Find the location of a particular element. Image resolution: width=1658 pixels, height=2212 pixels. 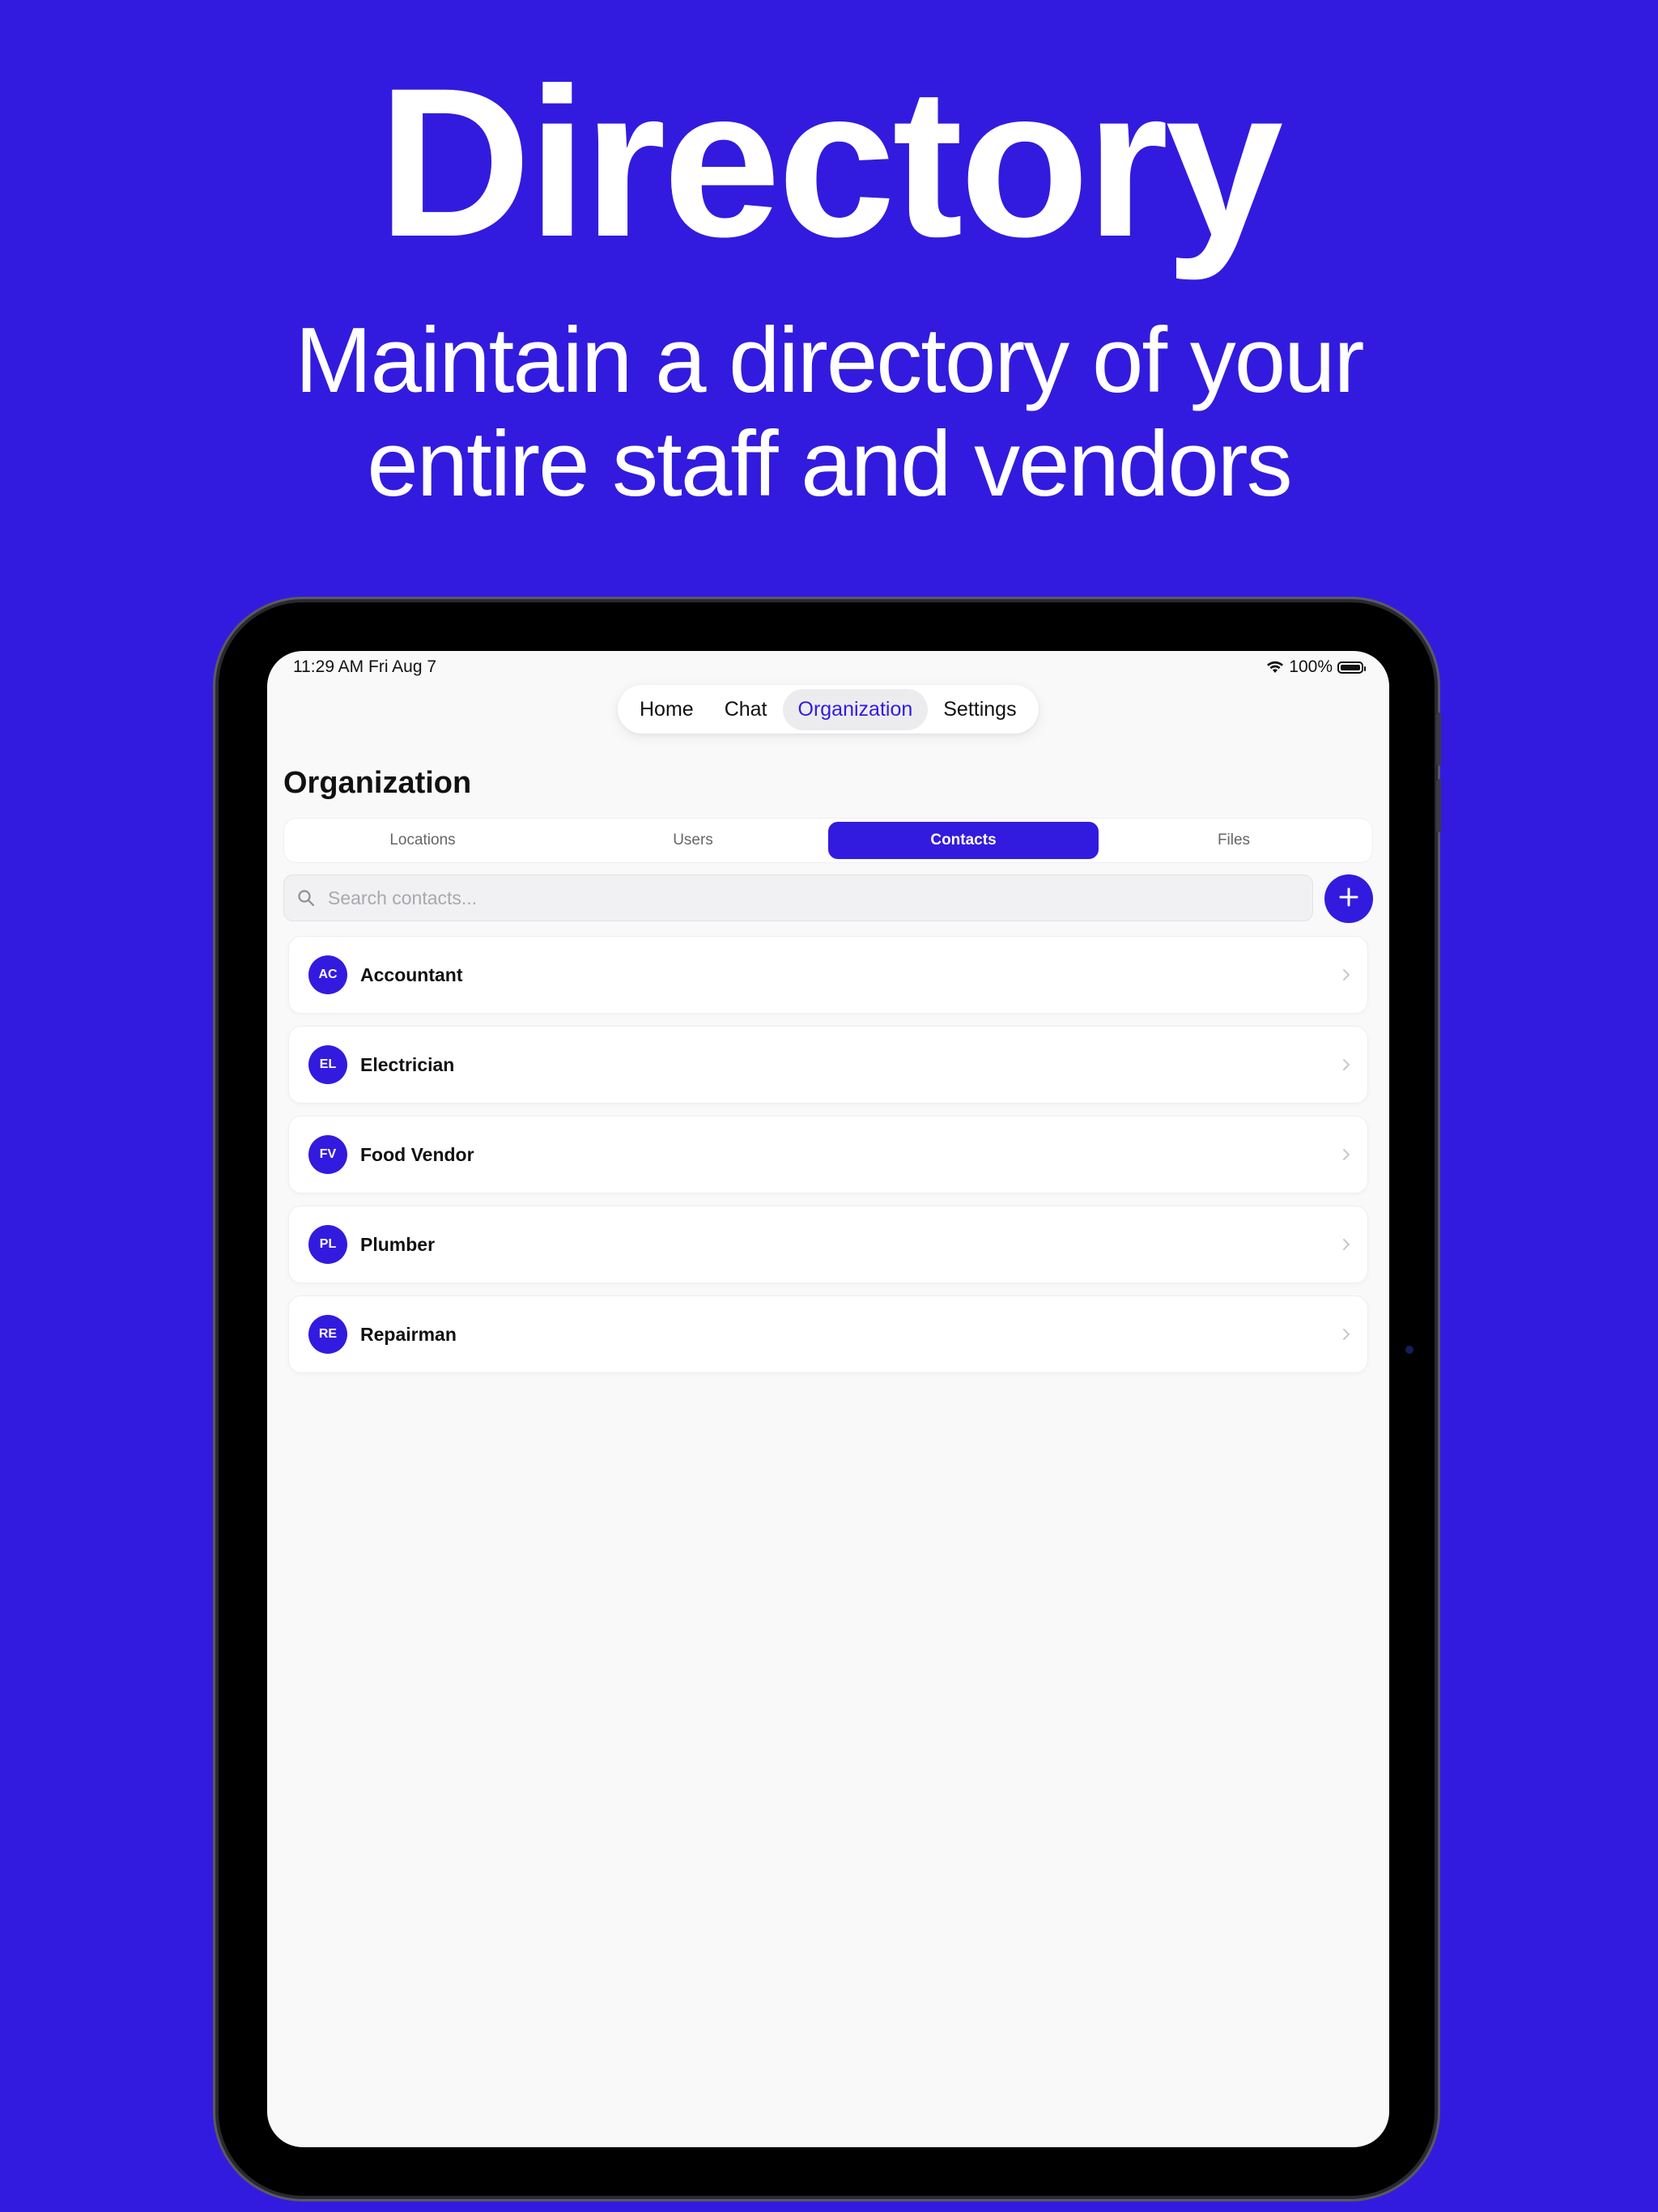

hero-title: Directory is located at coordinates (830, 162).